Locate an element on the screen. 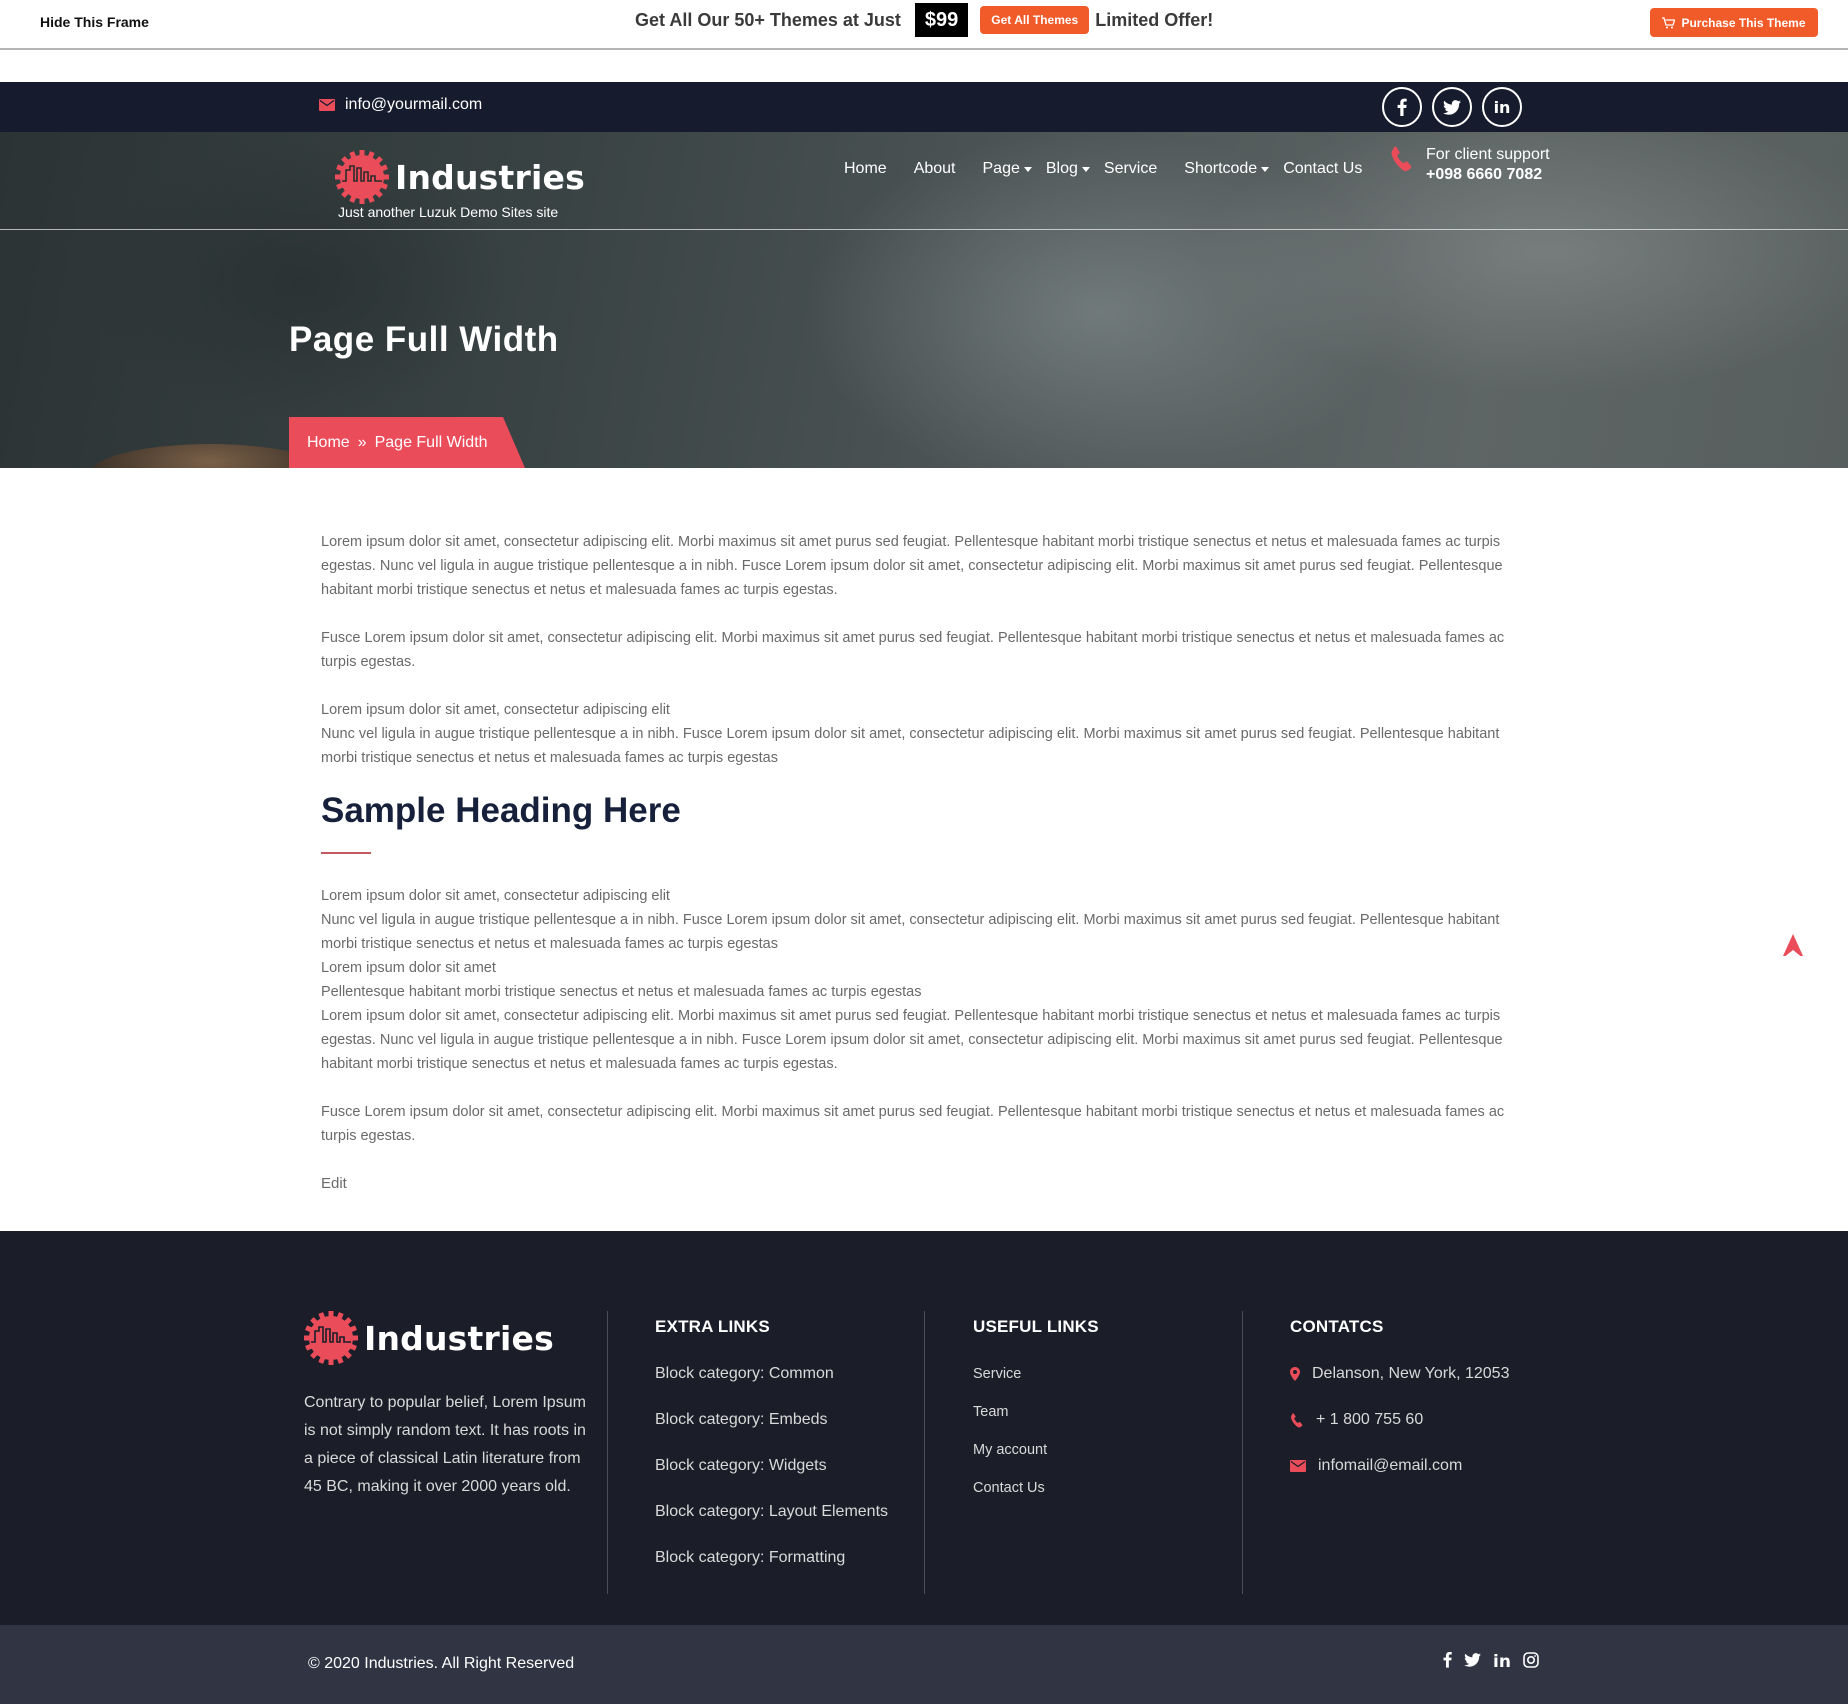  contact-phone-text: + 1 800 755 60 is located at coordinates (1369, 1420).